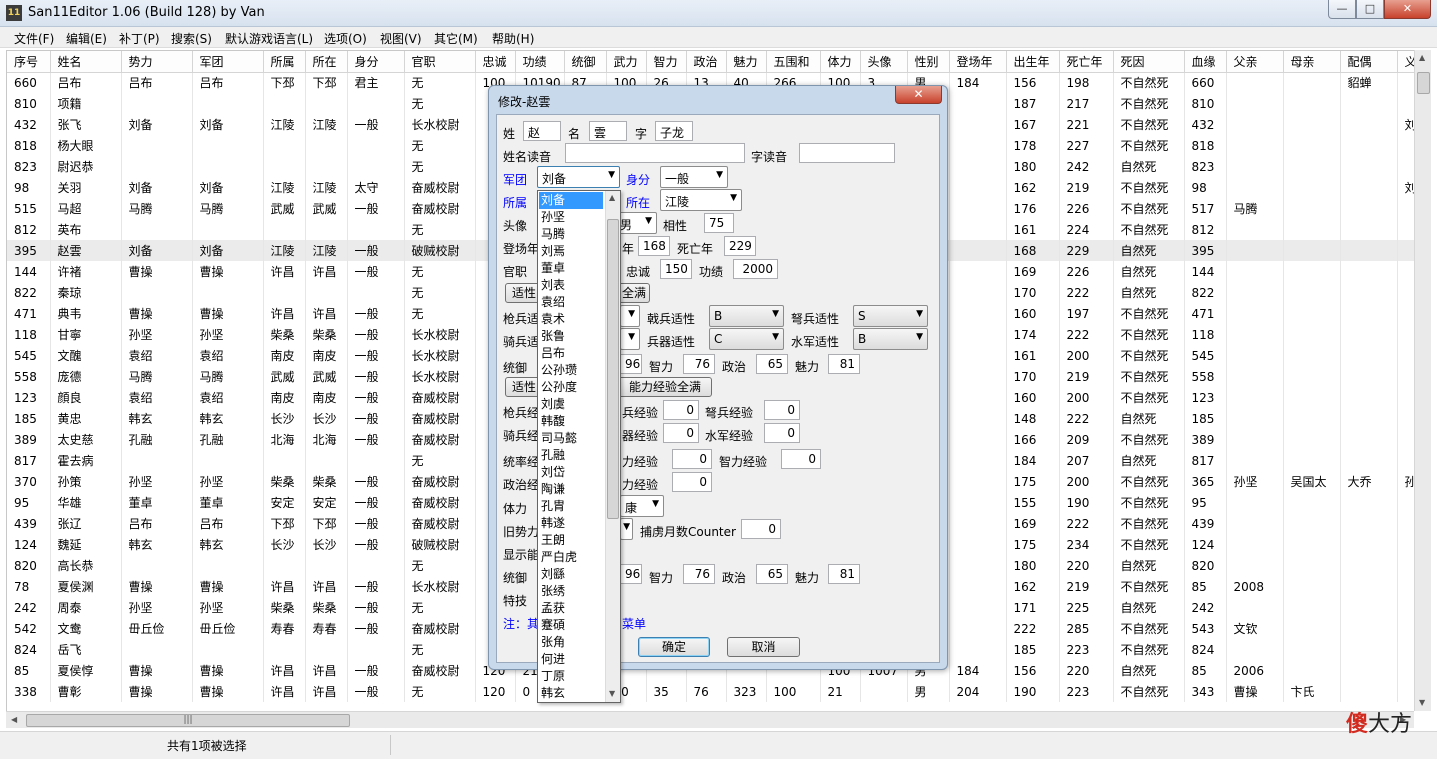  What do you see at coordinates (542, 131) in the screenshot?
I see `surname-input: 赵` at bounding box center [542, 131].